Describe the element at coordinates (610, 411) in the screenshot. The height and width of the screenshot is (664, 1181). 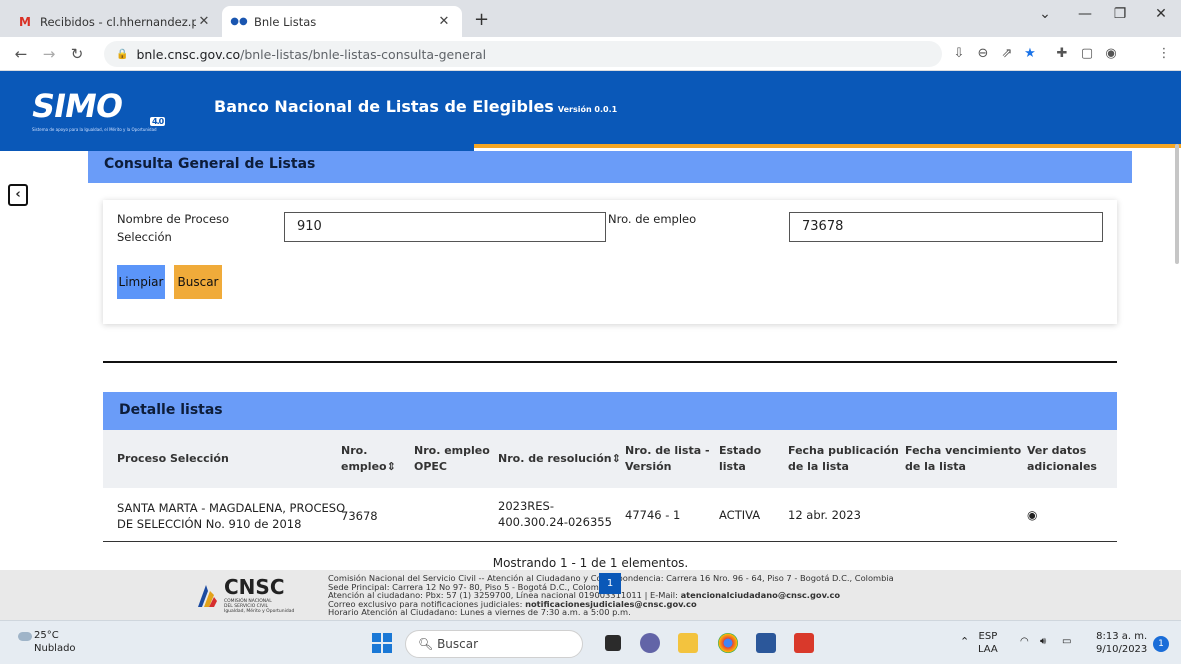
I see `detalle-section-header: Detalle listas` at that location.